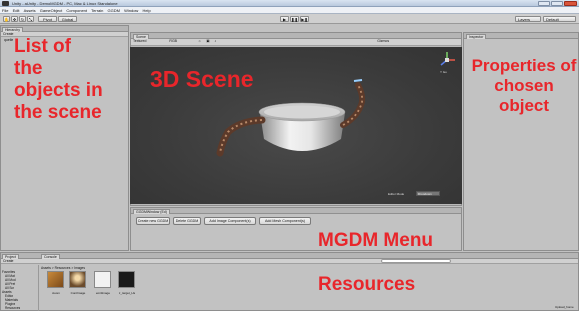  Describe the element at coordinates (564, 307) in the screenshot. I see `project-footer: Upload_home` at that location.